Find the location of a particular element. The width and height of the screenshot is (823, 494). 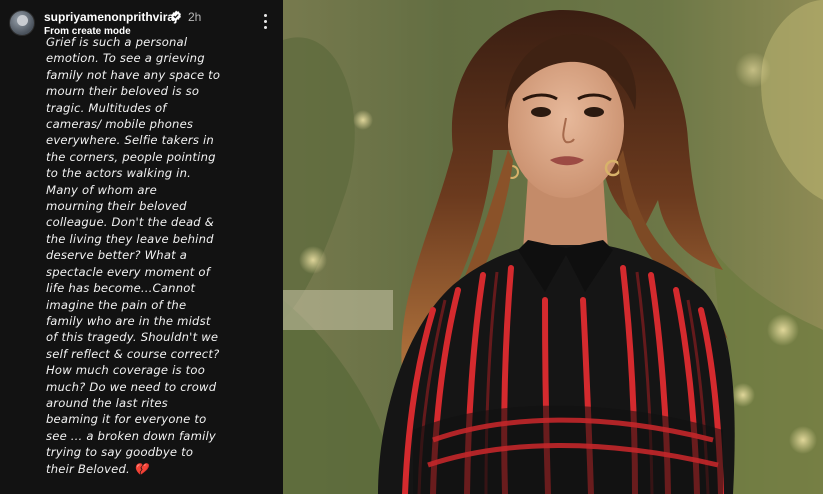

verified-badge-icon is located at coordinates (176, 16).